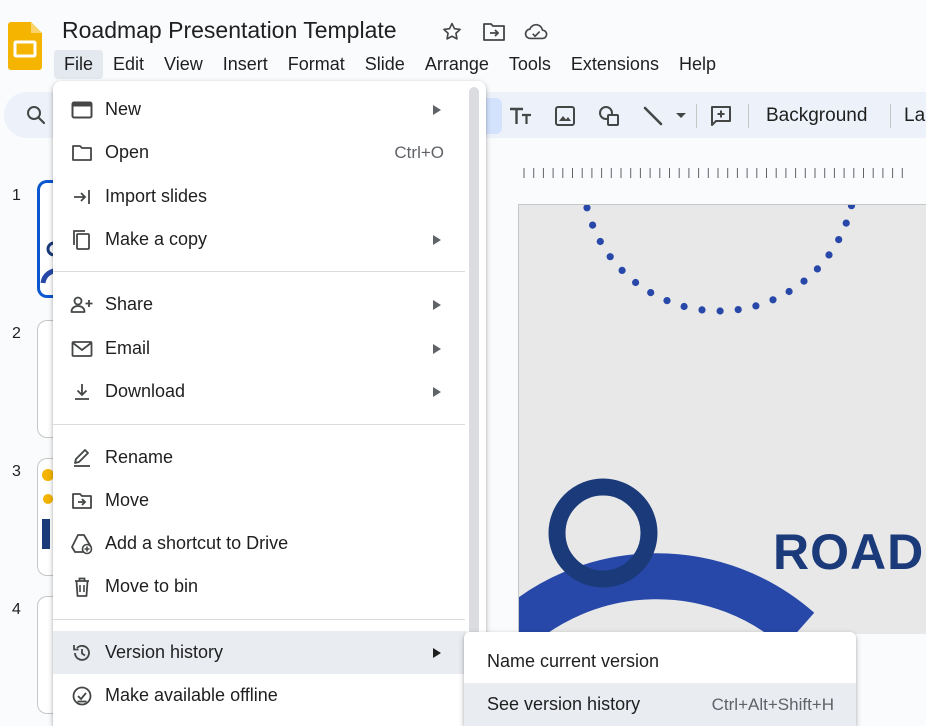 The image size is (926, 726). Describe the element at coordinates (259, 457) in the screenshot. I see `menu-item-rename: Rename` at that location.